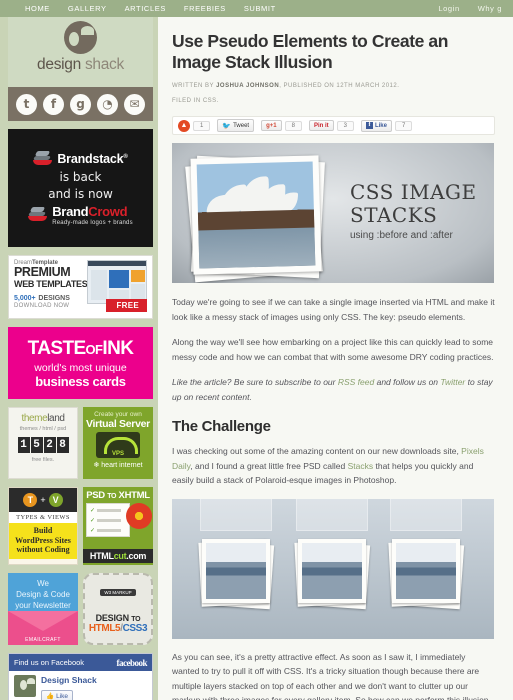 This screenshot has height=700, width=513. Describe the element at coordinates (23, 445) in the screenshot. I see `themeland-digit-1: 1` at that location.